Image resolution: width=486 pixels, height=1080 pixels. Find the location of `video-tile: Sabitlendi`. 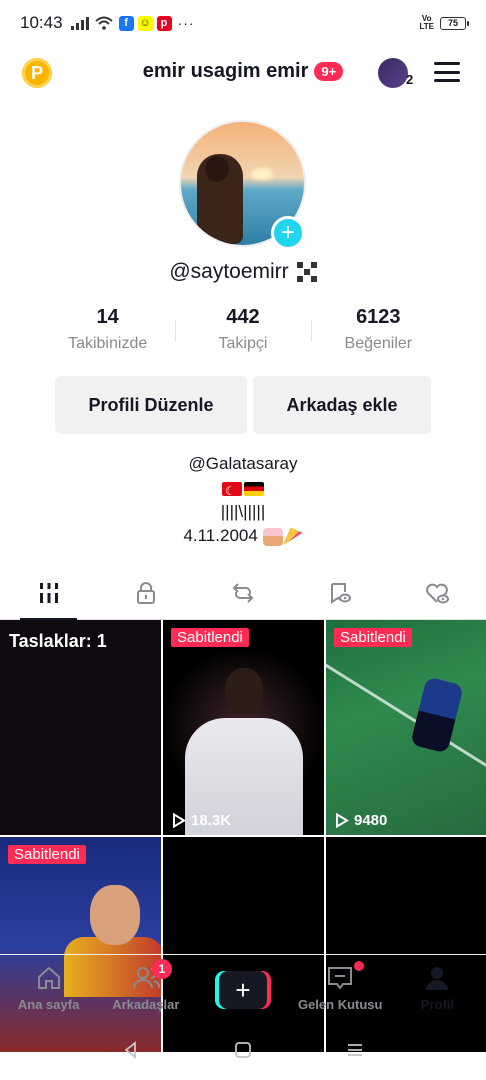

video-tile: Sabitlendi is located at coordinates (80, 944).